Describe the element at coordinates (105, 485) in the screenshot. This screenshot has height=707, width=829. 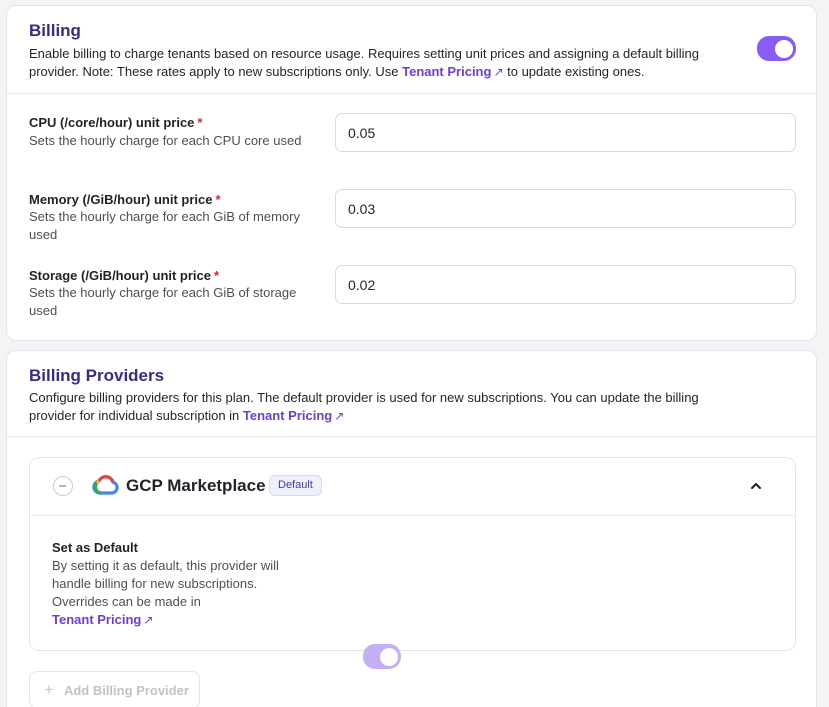
I see `google-cloud-icon` at that location.